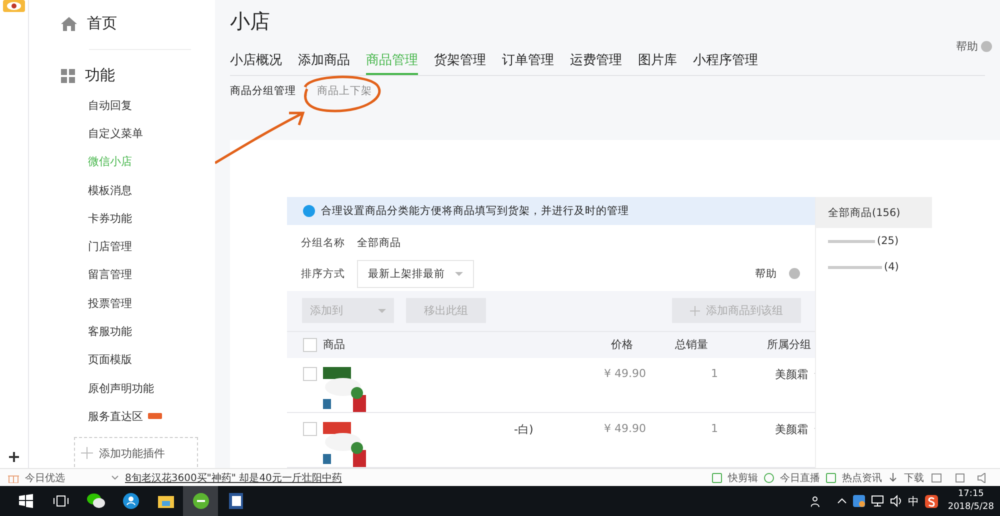 The width and height of the screenshot is (1000, 516). I want to click on info-icon, so click(309, 211).